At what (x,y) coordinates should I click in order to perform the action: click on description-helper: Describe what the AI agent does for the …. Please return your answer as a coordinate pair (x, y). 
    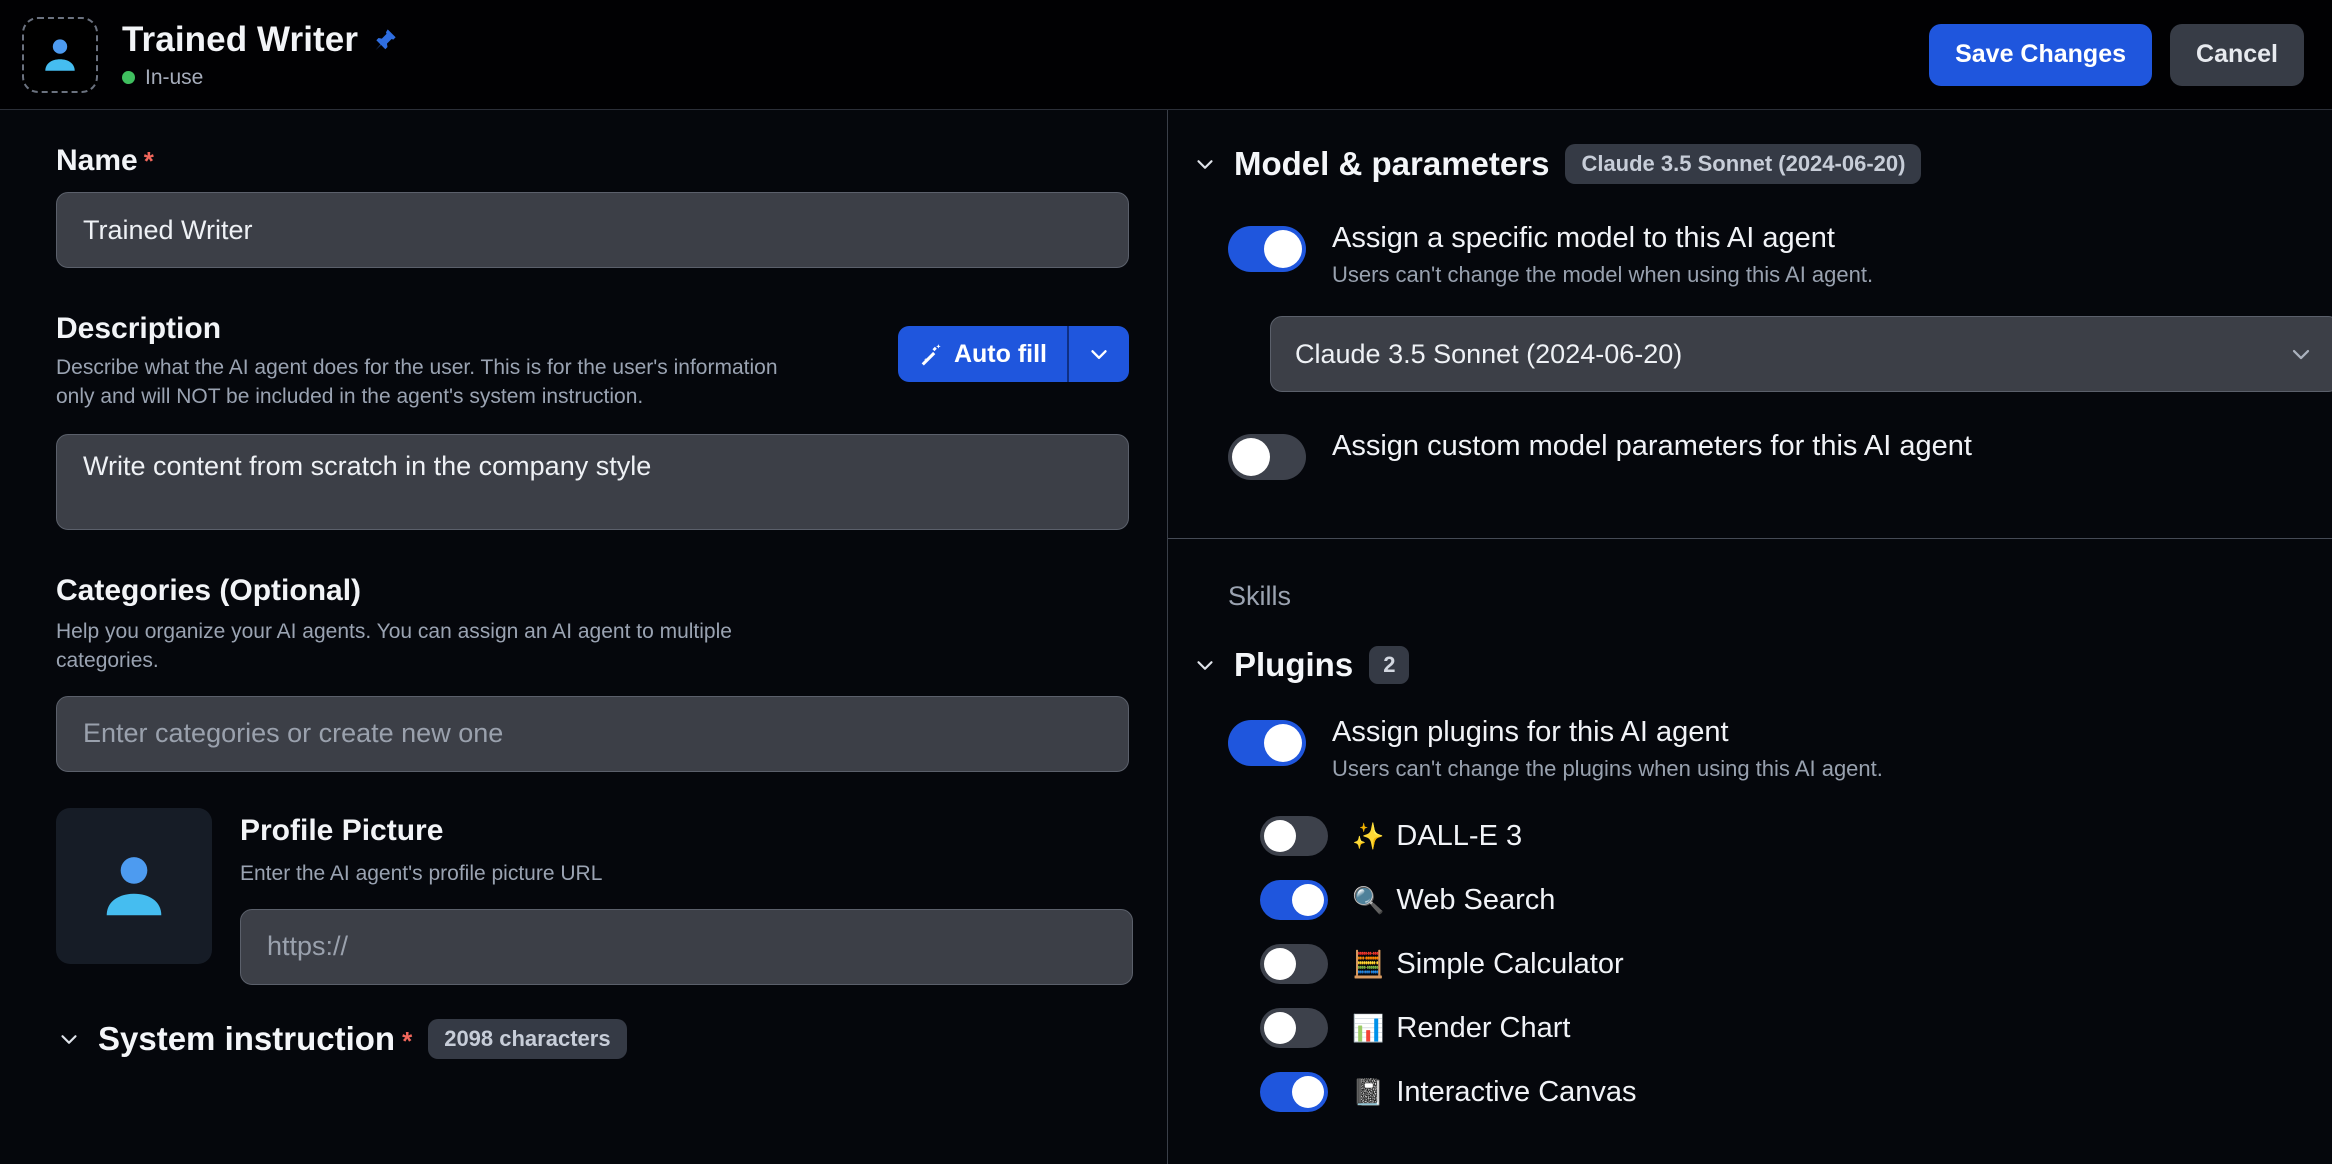
    Looking at the image, I should click on (417, 382).